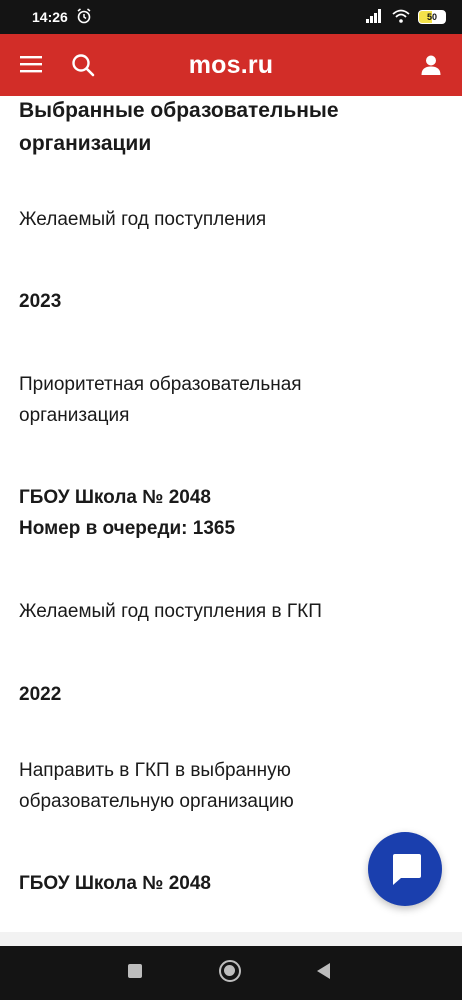 The width and height of the screenshot is (462, 1000). I want to click on app-header: mos.ru, so click(231, 65).